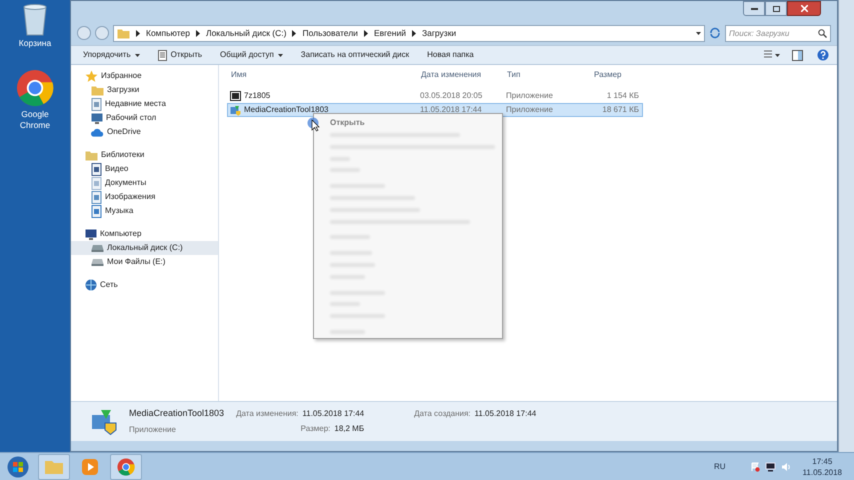 The width and height of the screenshot is (854, 480). Describe the element at coordinates (315, 429) in the screenshot. I see `detail-label: Размер:` at that location.